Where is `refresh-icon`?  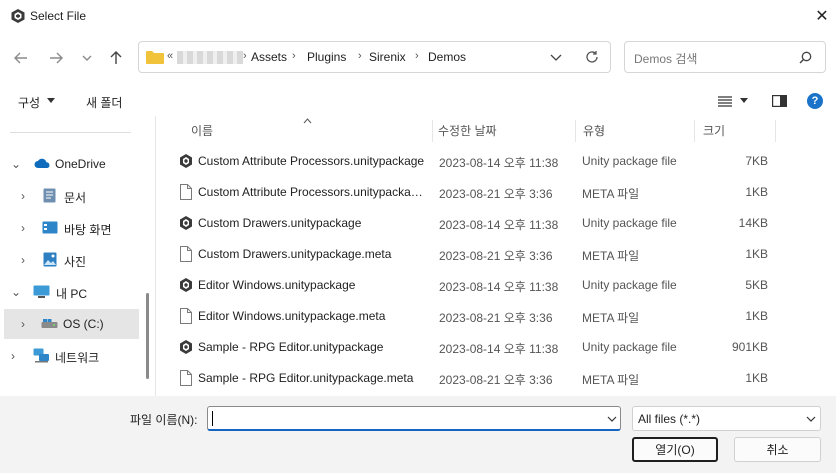
refresh-icon is located at coordinates (592, 57).